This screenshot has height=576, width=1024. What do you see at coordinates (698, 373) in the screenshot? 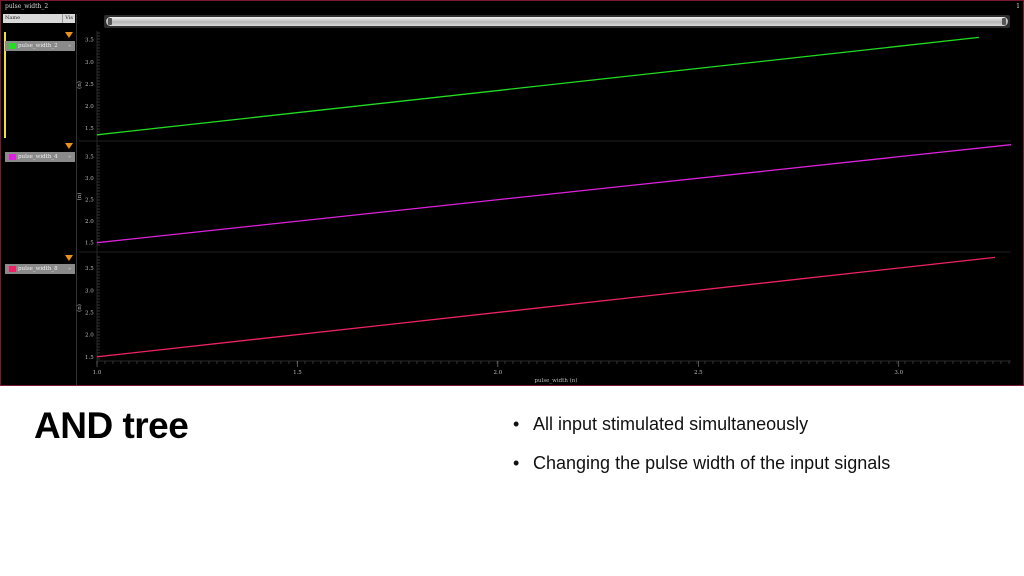
I see `x-tick-label: 2.5` at bounding box center [698, 373].